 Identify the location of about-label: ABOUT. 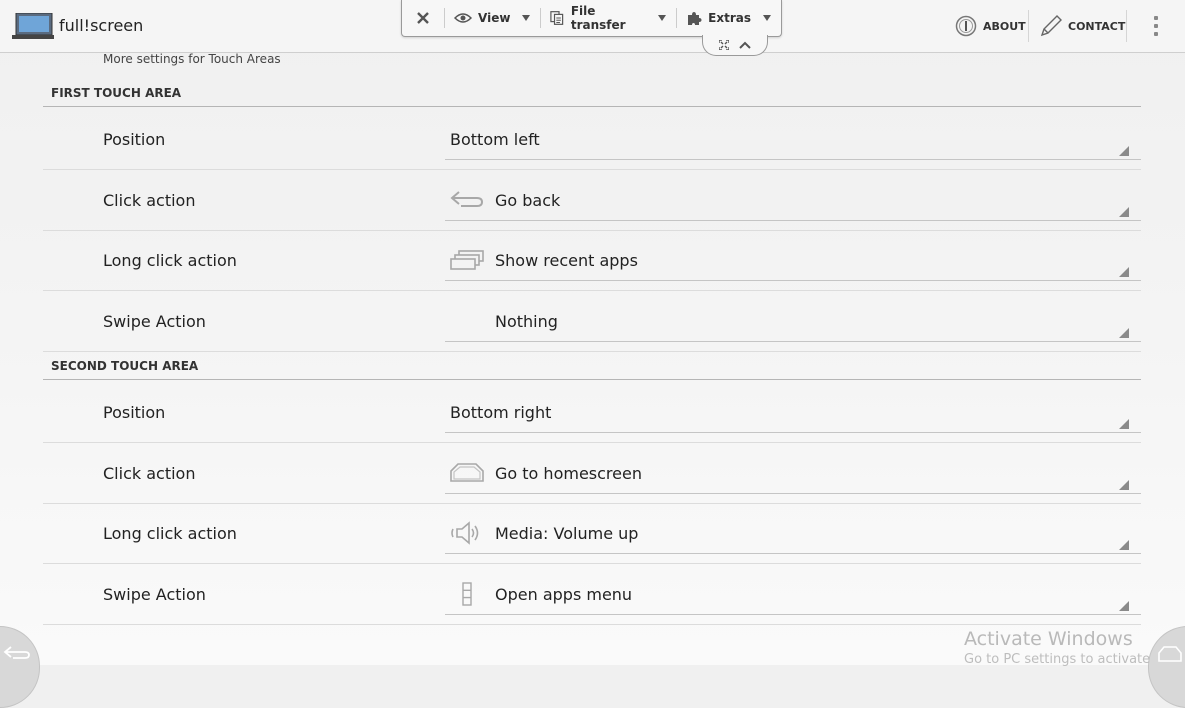
(1004, 26).